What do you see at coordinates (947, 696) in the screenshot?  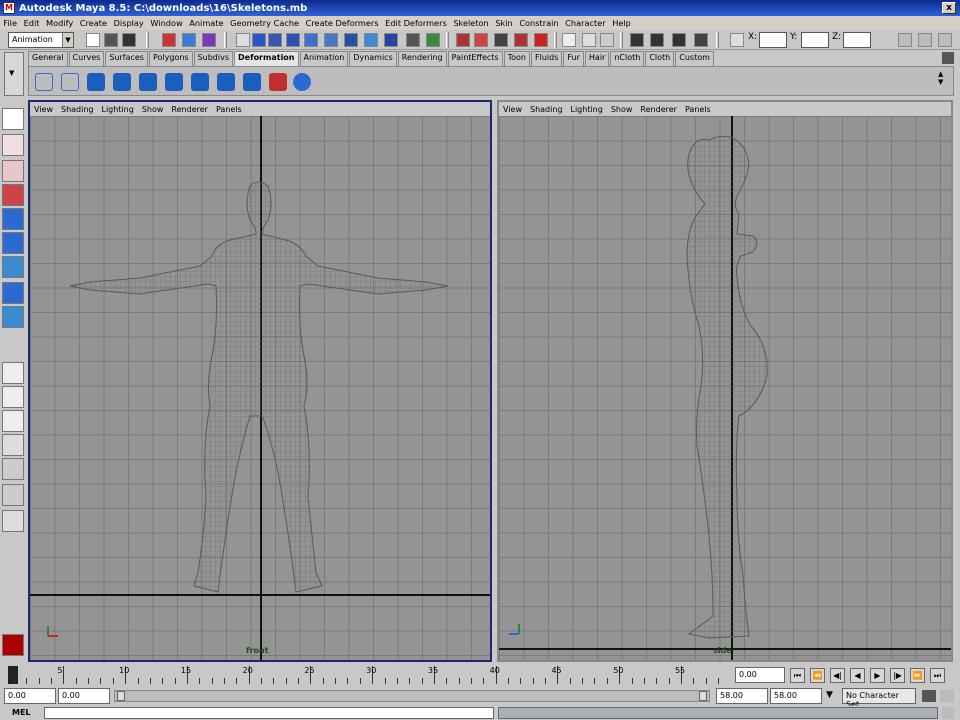 I see `animation-prefs-icon` at bounding box center [947, 696].